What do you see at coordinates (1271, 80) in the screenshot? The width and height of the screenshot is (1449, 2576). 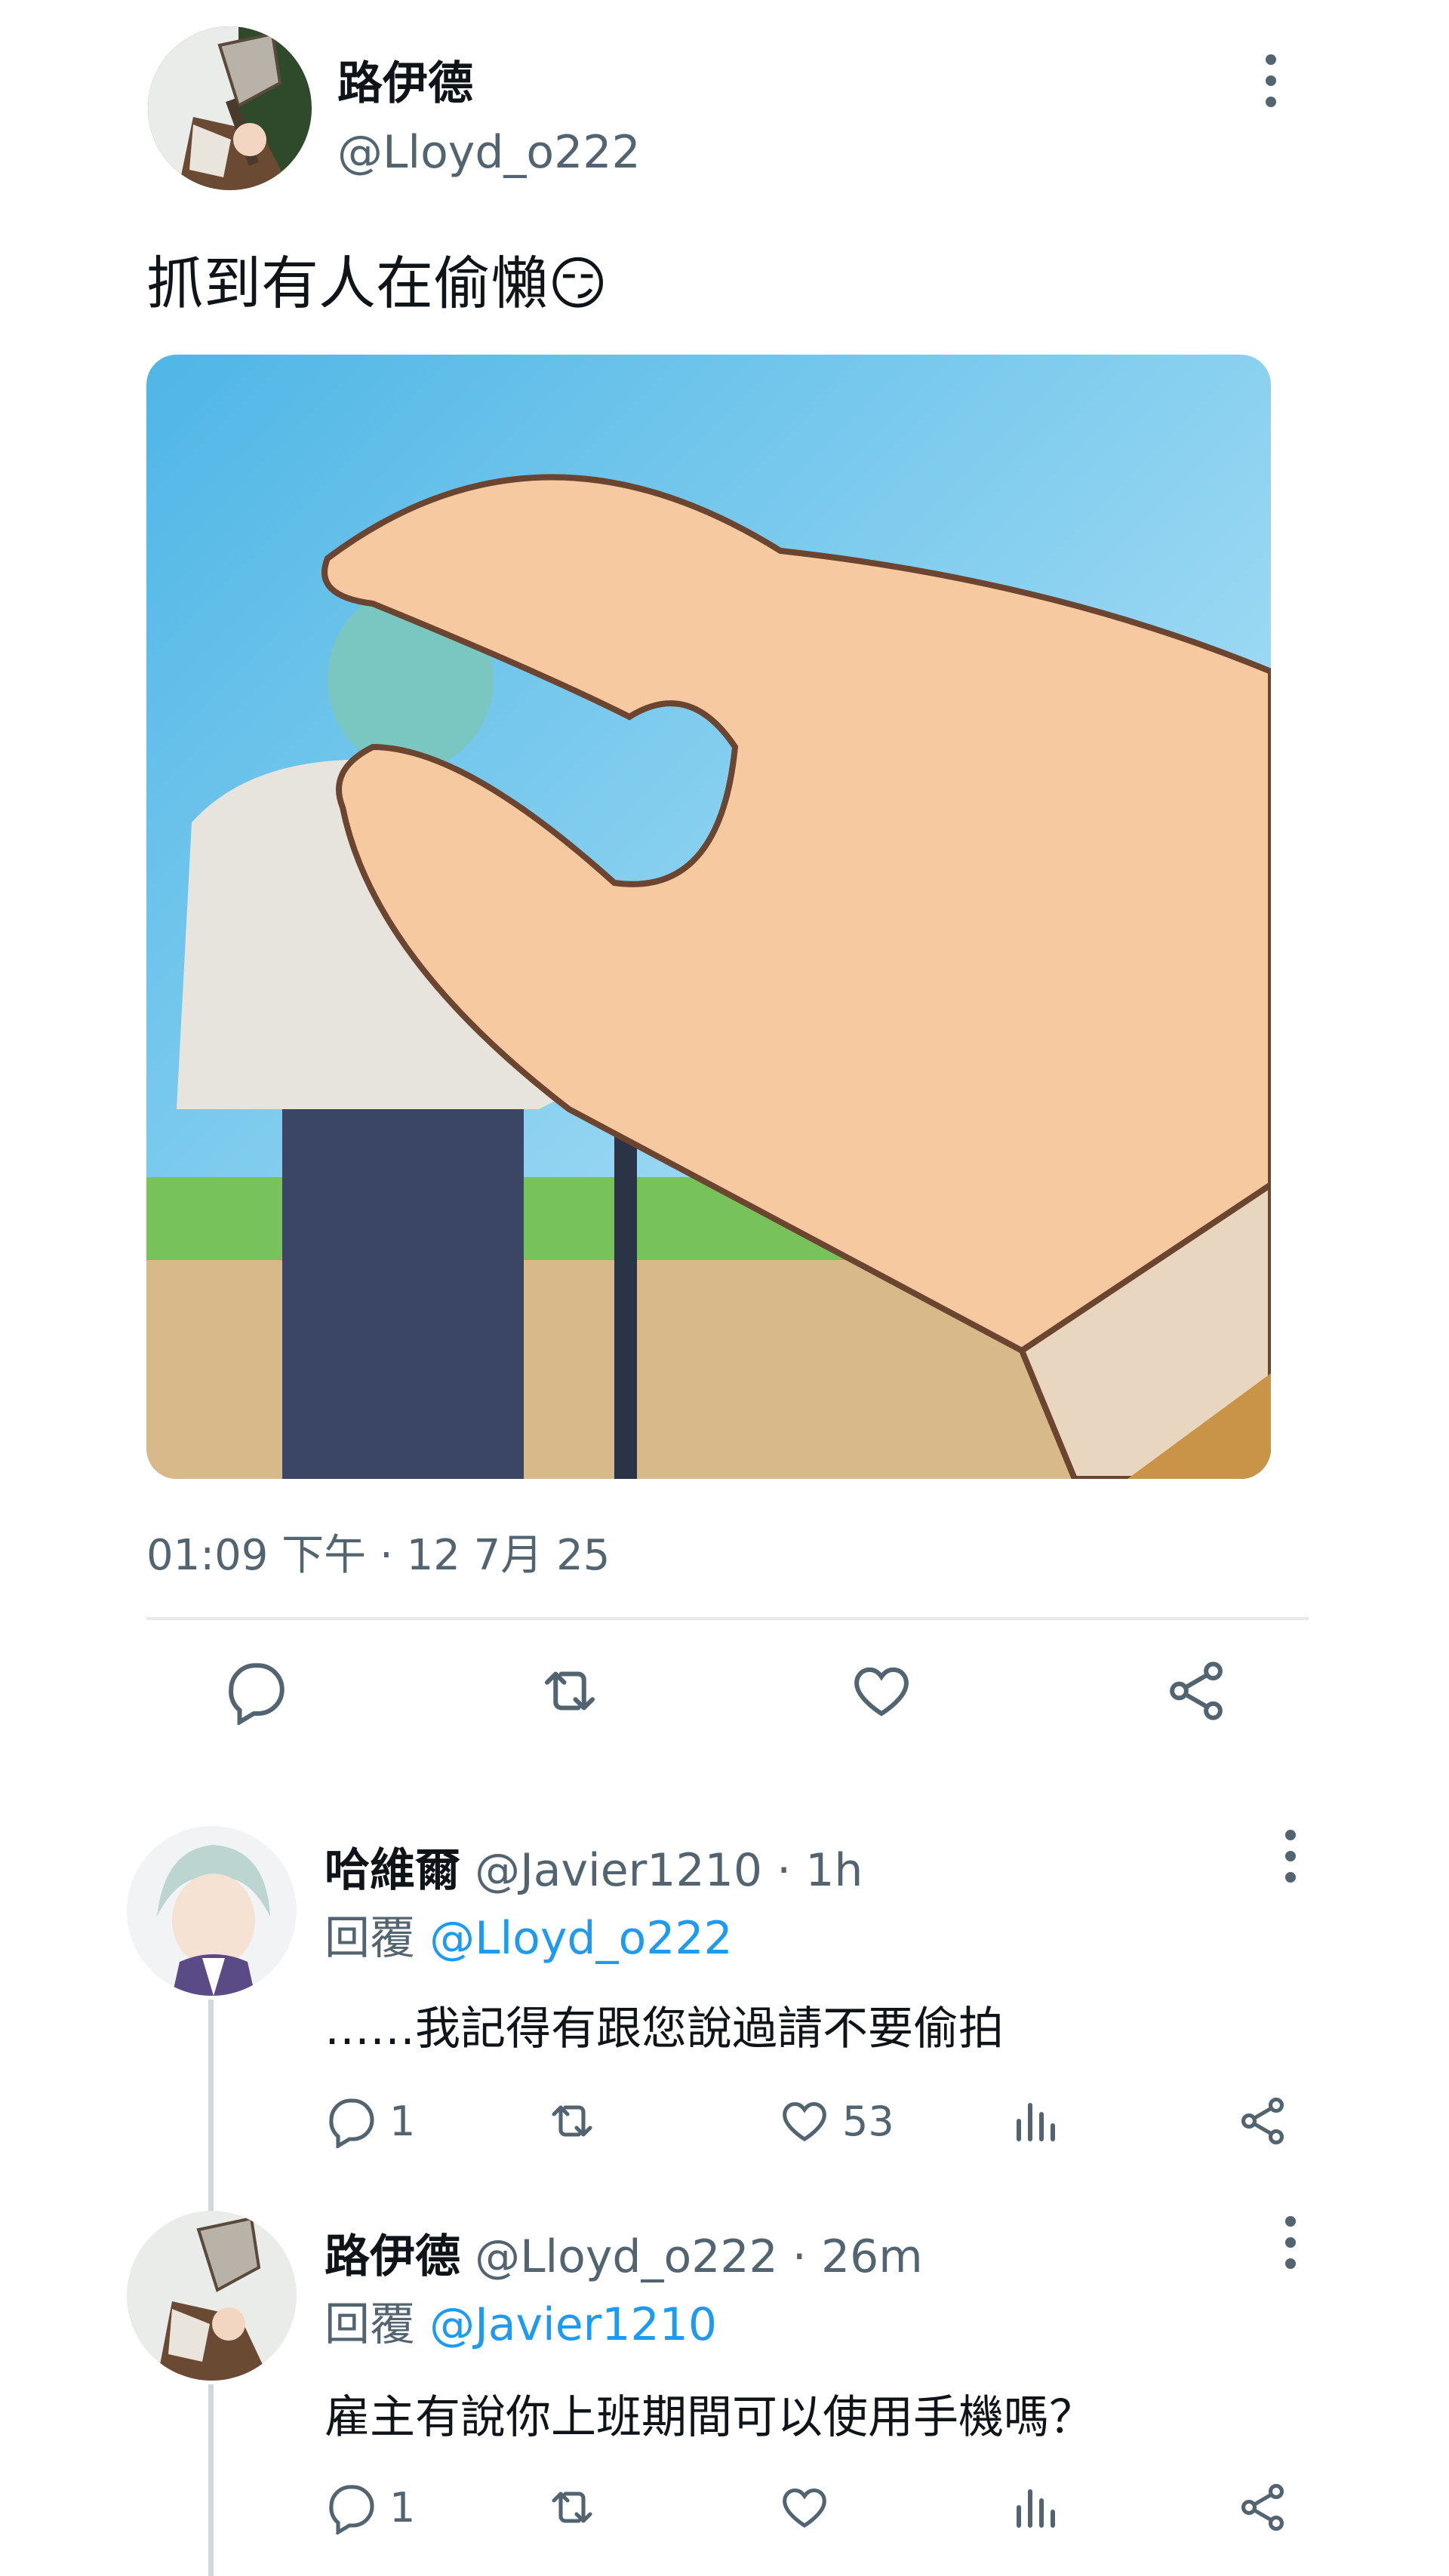 I see `more-options-icon` at bounding box center [1271, 80].